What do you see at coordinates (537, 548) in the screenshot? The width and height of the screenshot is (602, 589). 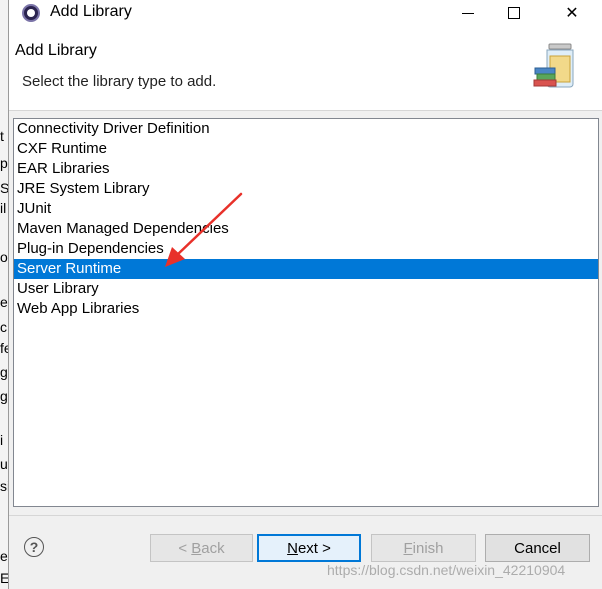 I see `cancel-button: Cancel` at bounding box center [537, 548].